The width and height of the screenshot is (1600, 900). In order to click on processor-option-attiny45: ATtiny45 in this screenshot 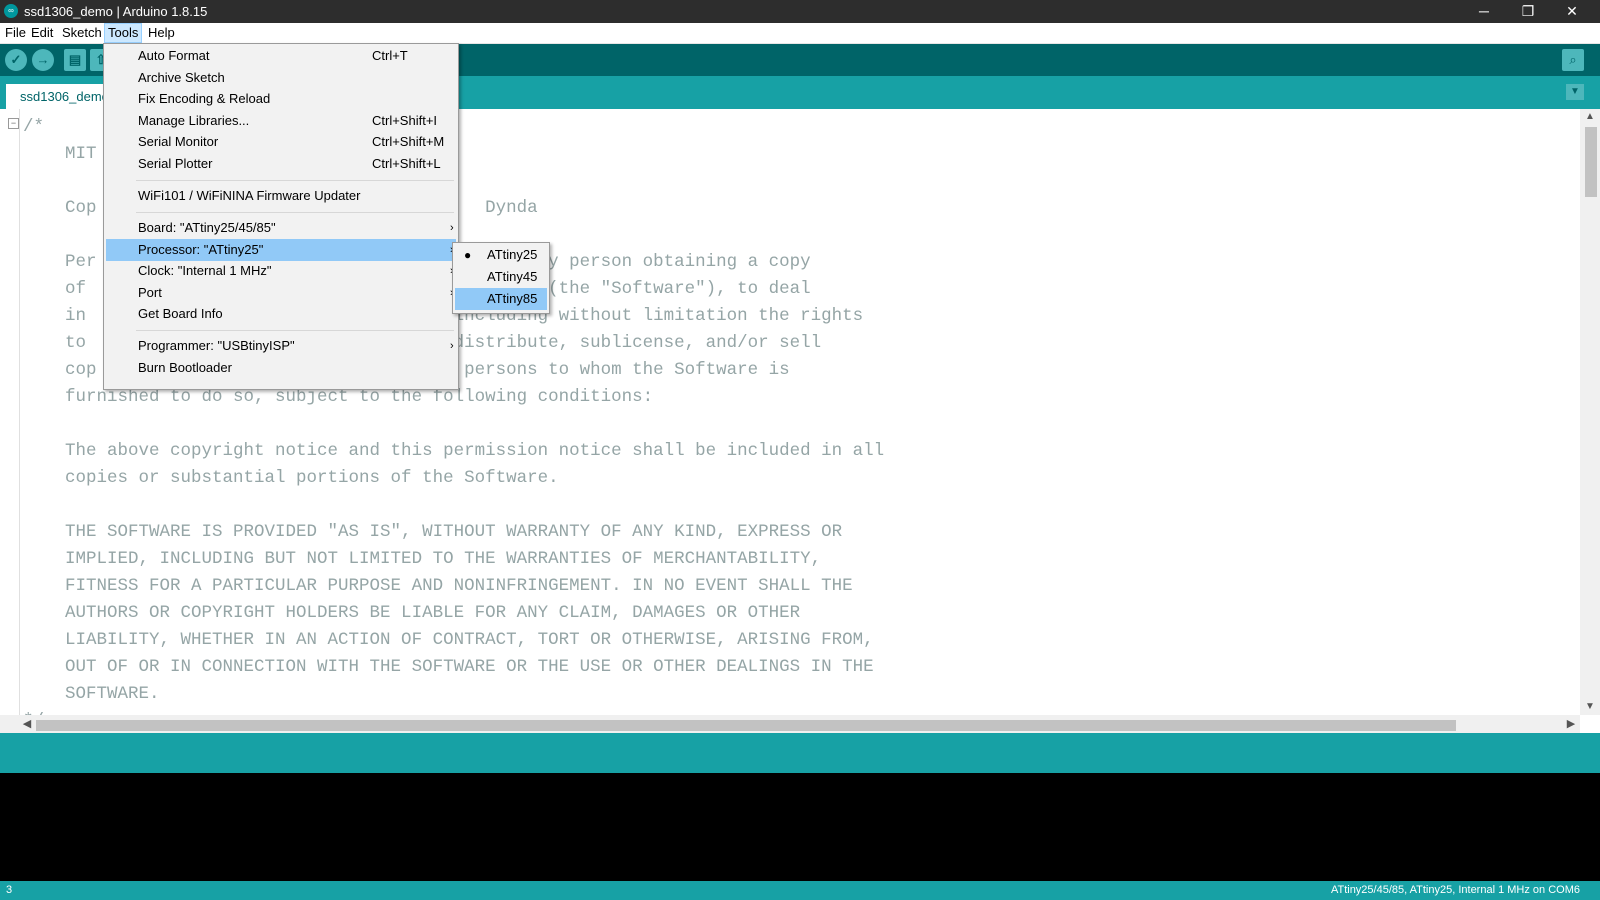, I will do `click(501, 277)`.